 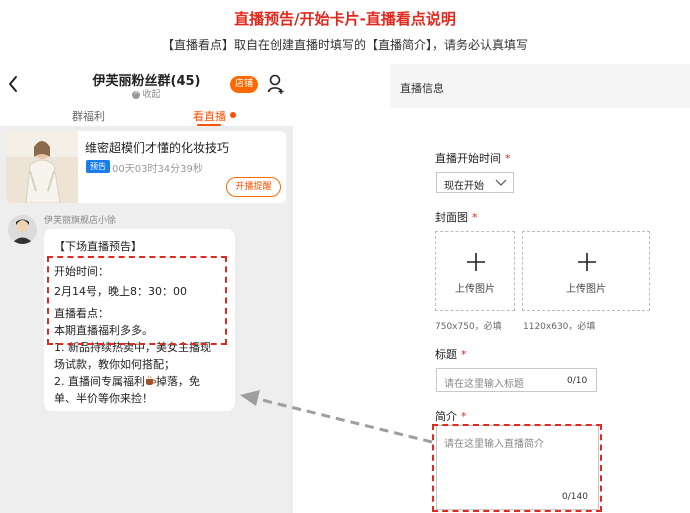 I want to click on sender-name: 伊芙丽旗舰店小徐, so click(x=80, y=221).